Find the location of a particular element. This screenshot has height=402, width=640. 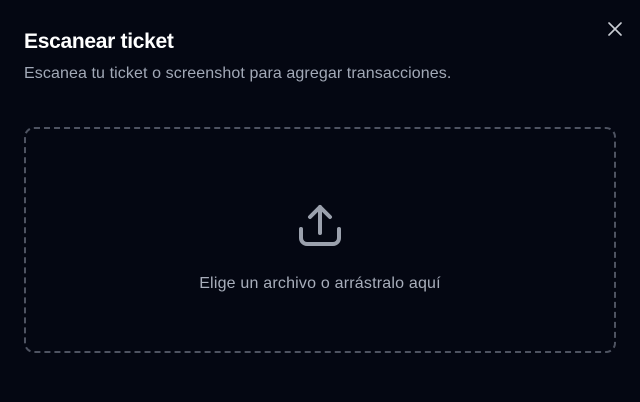

close-button is located at coordinates (615, 29).